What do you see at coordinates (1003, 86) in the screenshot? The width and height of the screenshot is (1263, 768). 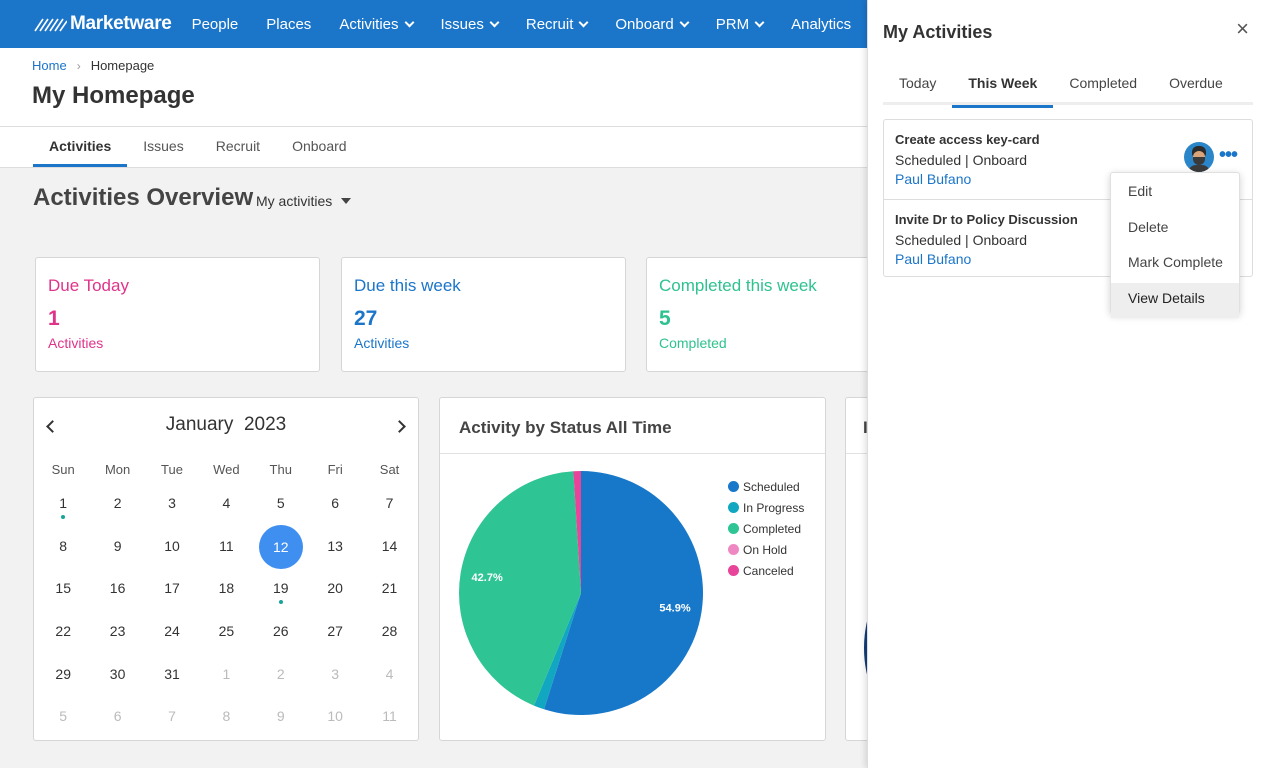 I see `panel-tab-this-week: This Week` at bounding box center [1003, 86].